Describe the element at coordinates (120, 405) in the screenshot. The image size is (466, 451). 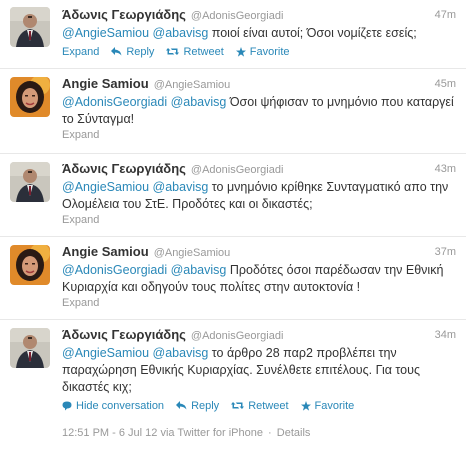
I see `hide-conversation-label: Hide conversation` at that location.